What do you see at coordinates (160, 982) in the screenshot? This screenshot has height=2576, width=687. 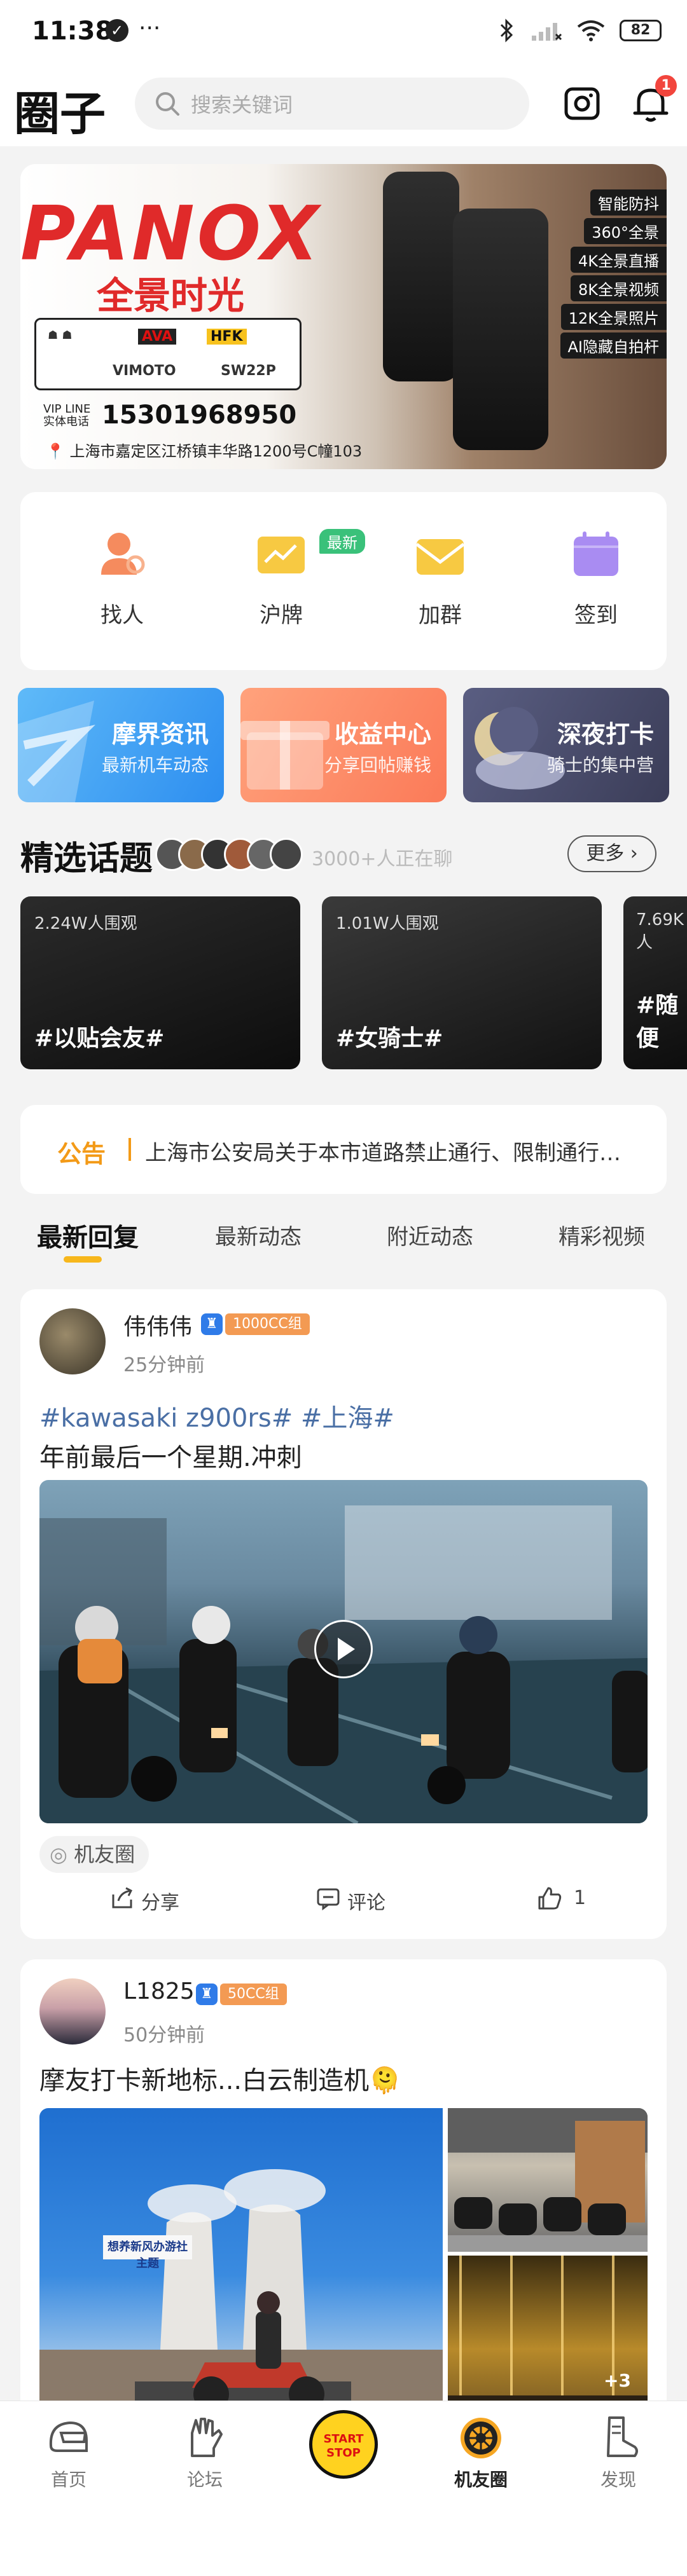 I see `topic-card: 2.24W人围观 #以贴会友#` at bounding box center [160, 982].